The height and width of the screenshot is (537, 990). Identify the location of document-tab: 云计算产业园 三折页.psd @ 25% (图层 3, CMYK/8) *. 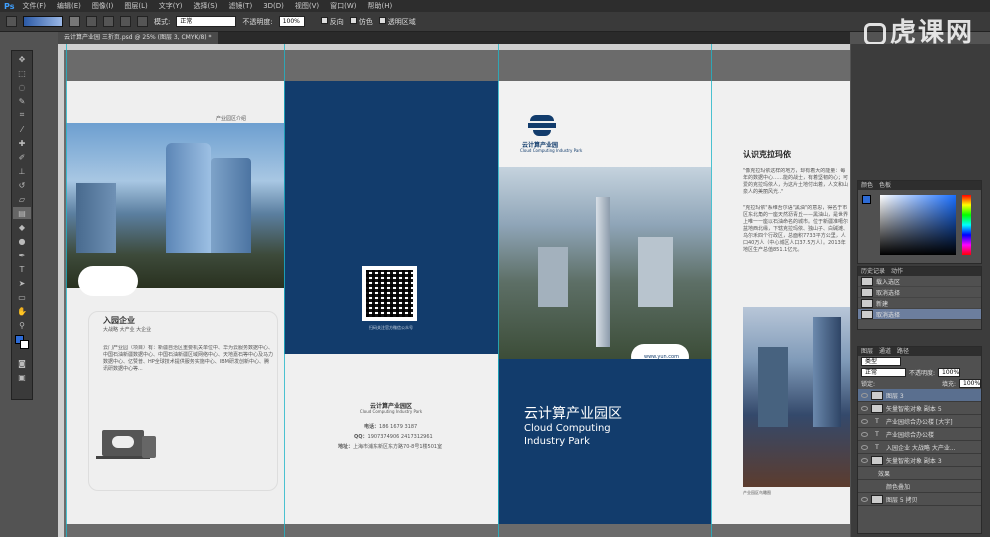
(138, 38).